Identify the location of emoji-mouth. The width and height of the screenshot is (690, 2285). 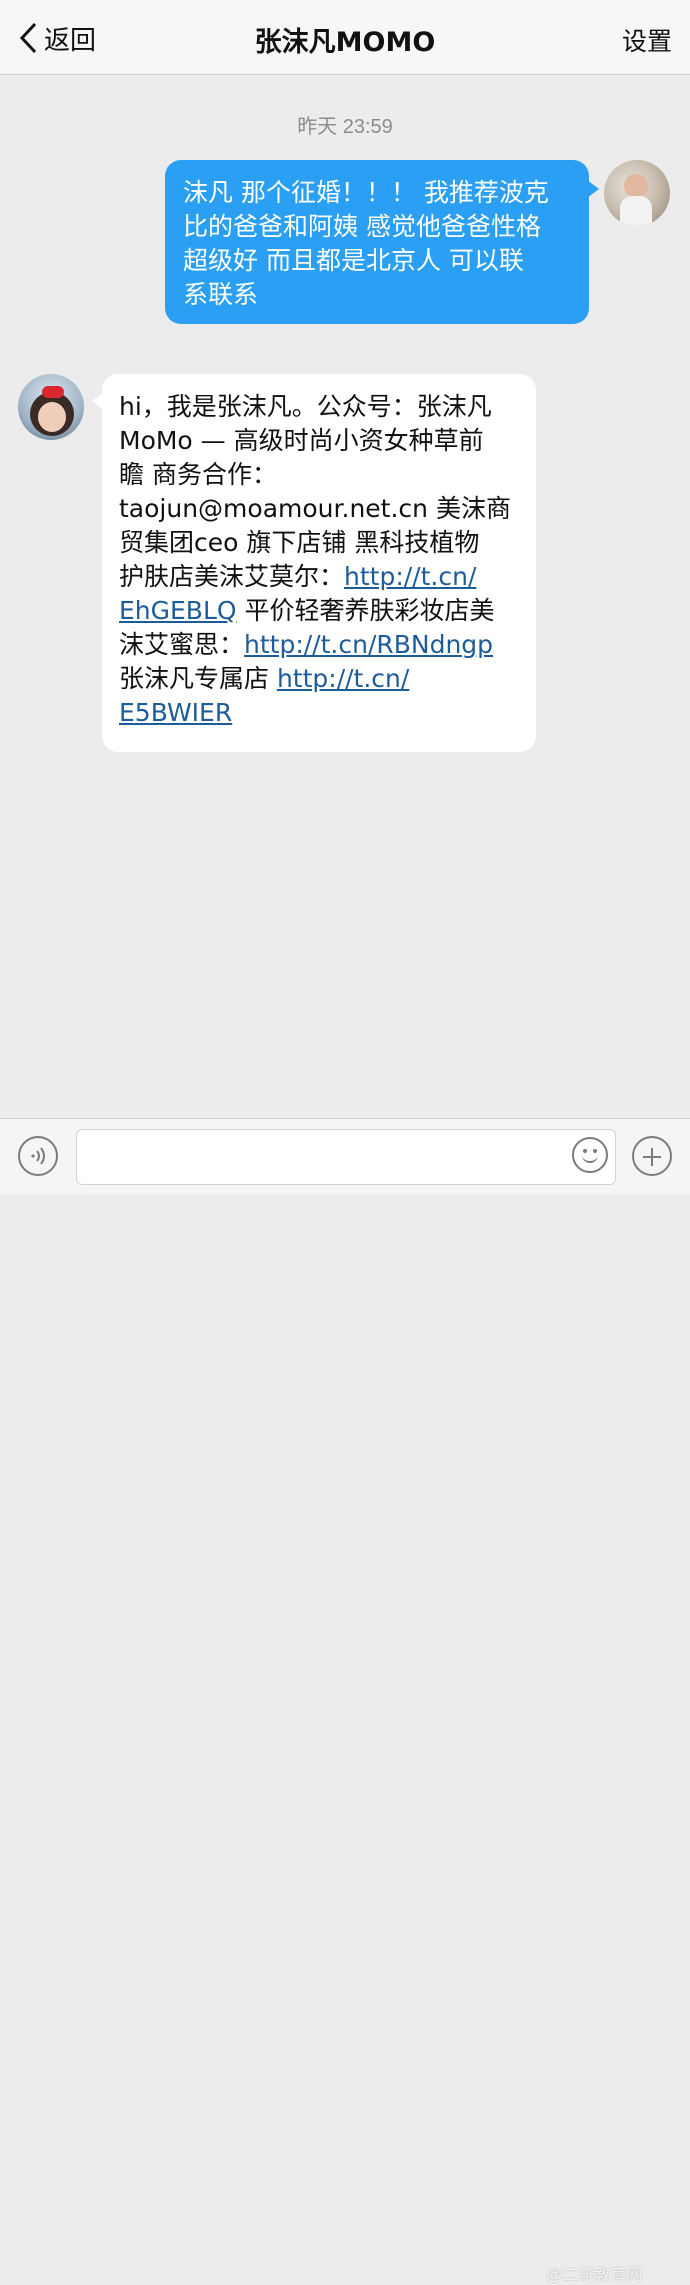
(590, 1158).